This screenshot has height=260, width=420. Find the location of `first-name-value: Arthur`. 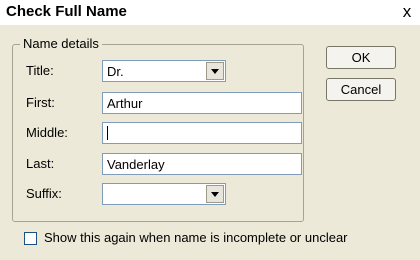

first-name-value: Arthur is located at coordinates (125, 103).